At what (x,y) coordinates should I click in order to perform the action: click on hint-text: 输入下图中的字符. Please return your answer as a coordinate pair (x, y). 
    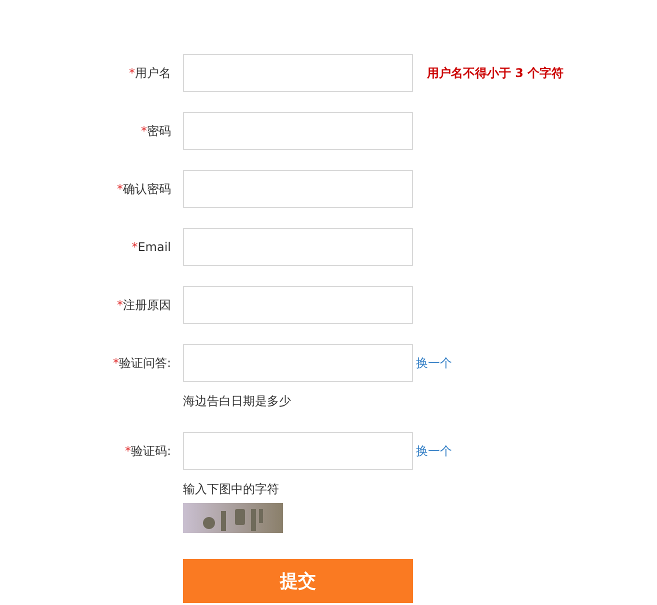
    Looking at the image, I should click on (231, 489).